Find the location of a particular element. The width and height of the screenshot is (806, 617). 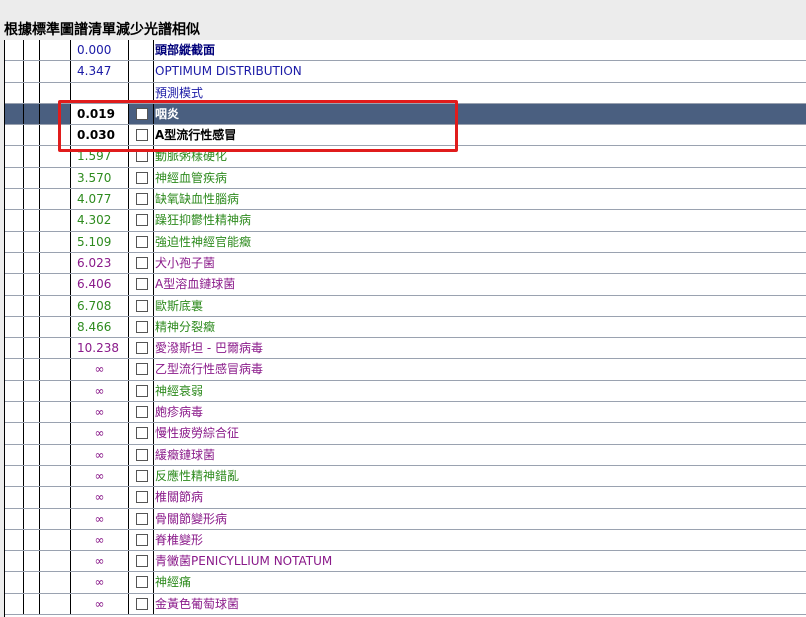

table-row: 5.109 強迫性神經官能癥 is located at coordinates (405, 242).